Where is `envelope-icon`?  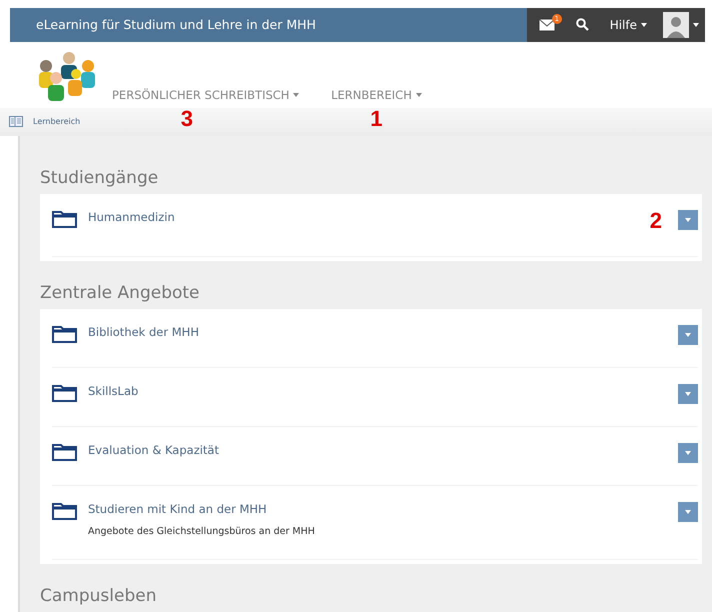 envelope-icon is located at coordinates (546, 24).